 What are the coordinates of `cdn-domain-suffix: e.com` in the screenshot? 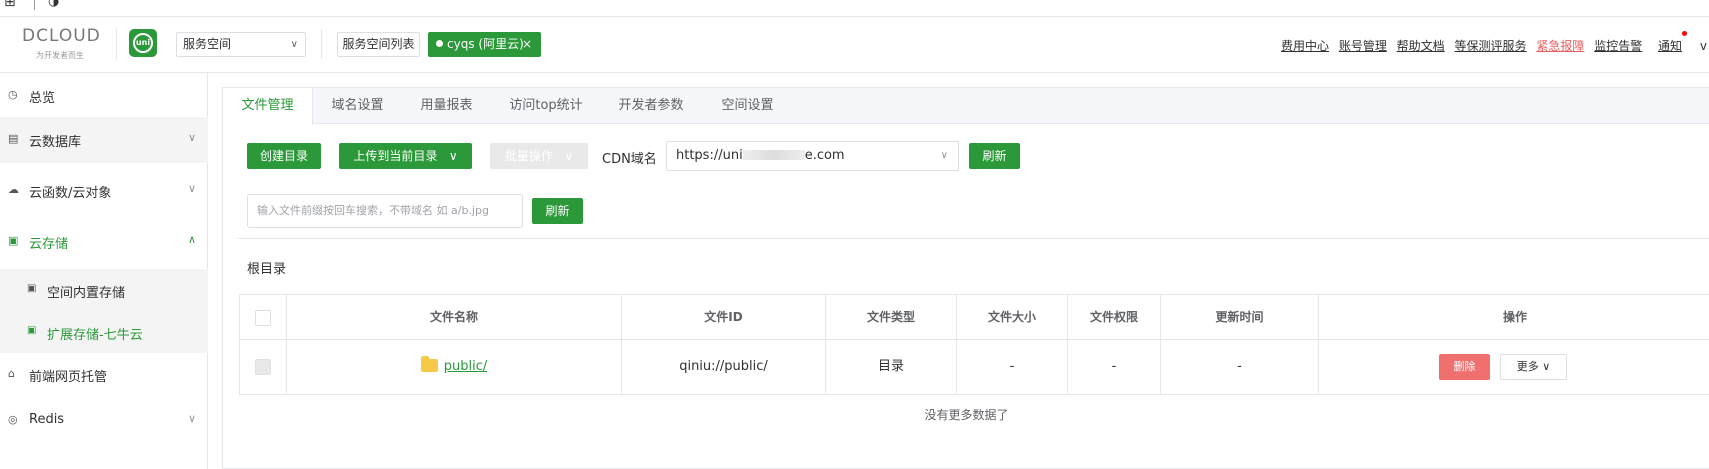 It's located at (824, 155).